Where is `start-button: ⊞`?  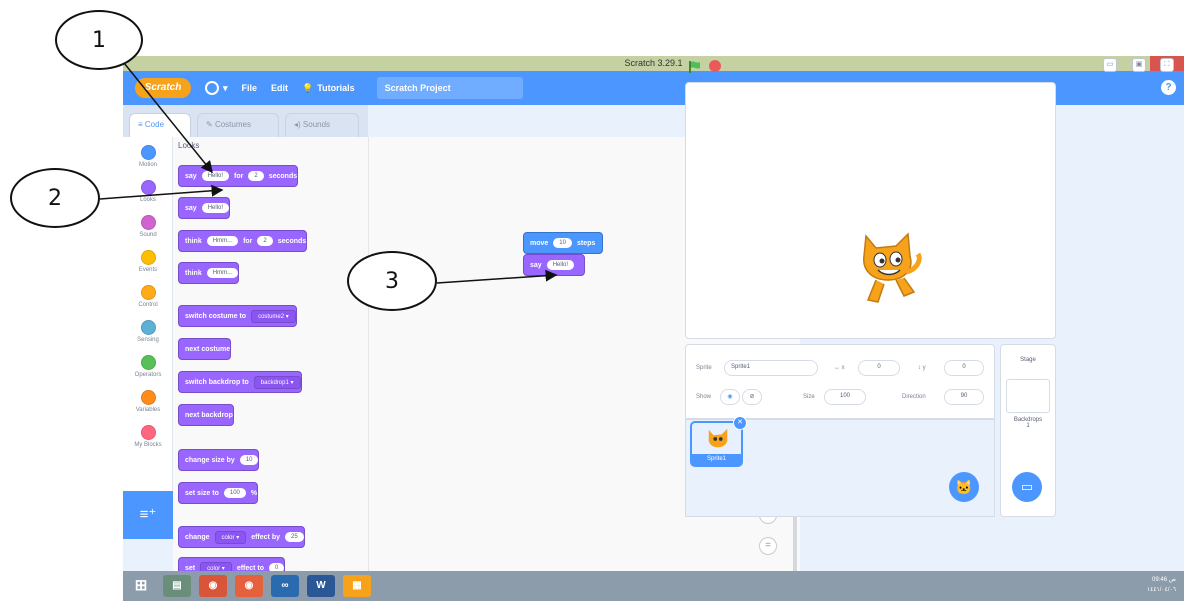 start-button: ⊞ is located at coordinates (141, 586).